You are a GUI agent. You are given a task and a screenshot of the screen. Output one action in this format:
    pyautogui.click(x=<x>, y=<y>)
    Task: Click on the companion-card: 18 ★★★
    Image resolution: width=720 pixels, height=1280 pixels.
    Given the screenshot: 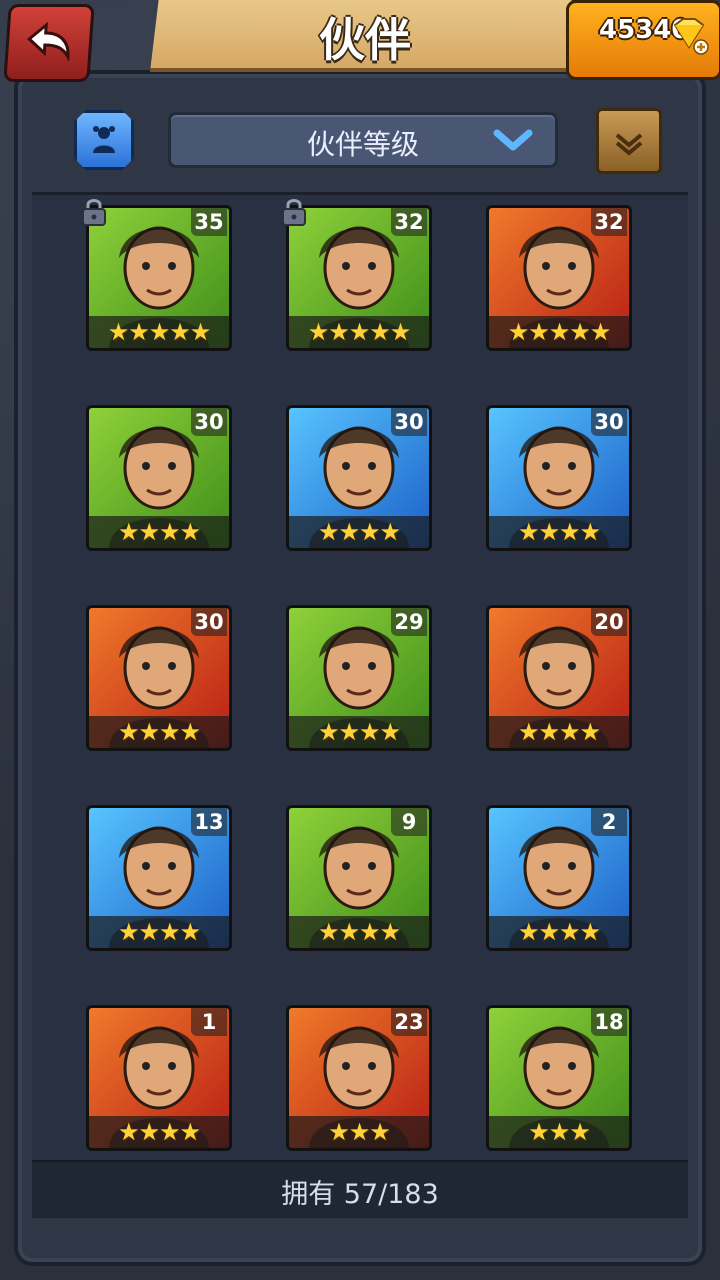 What is the action you would take?
    pyautogui.click(x=559, y=1078)
    